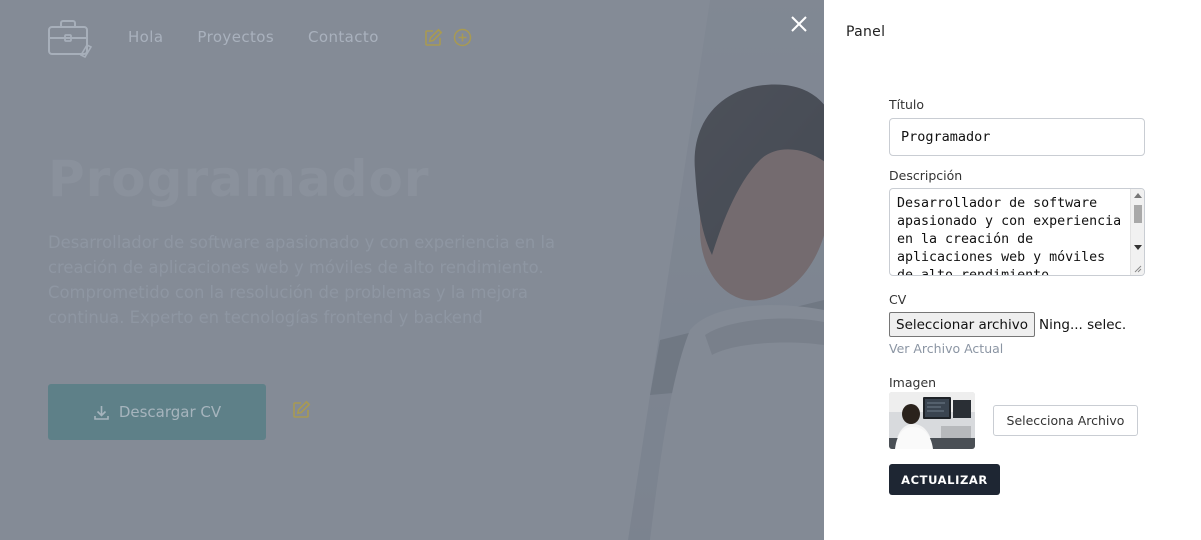  Describe the element at coordinates (1138, 214) in the screenshot. I see `scroll-thumb` at that location.